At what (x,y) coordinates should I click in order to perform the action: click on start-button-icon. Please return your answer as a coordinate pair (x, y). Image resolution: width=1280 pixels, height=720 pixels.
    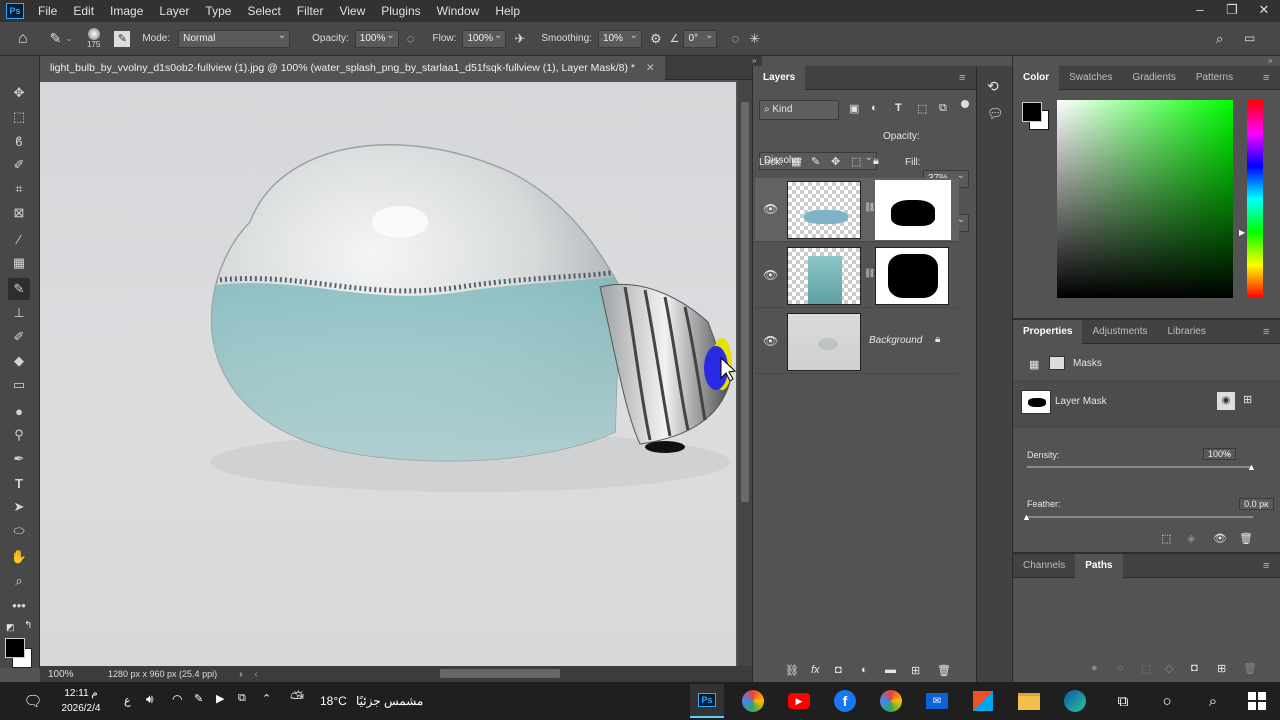
    Looking at the image, I should click on (1257, 701).